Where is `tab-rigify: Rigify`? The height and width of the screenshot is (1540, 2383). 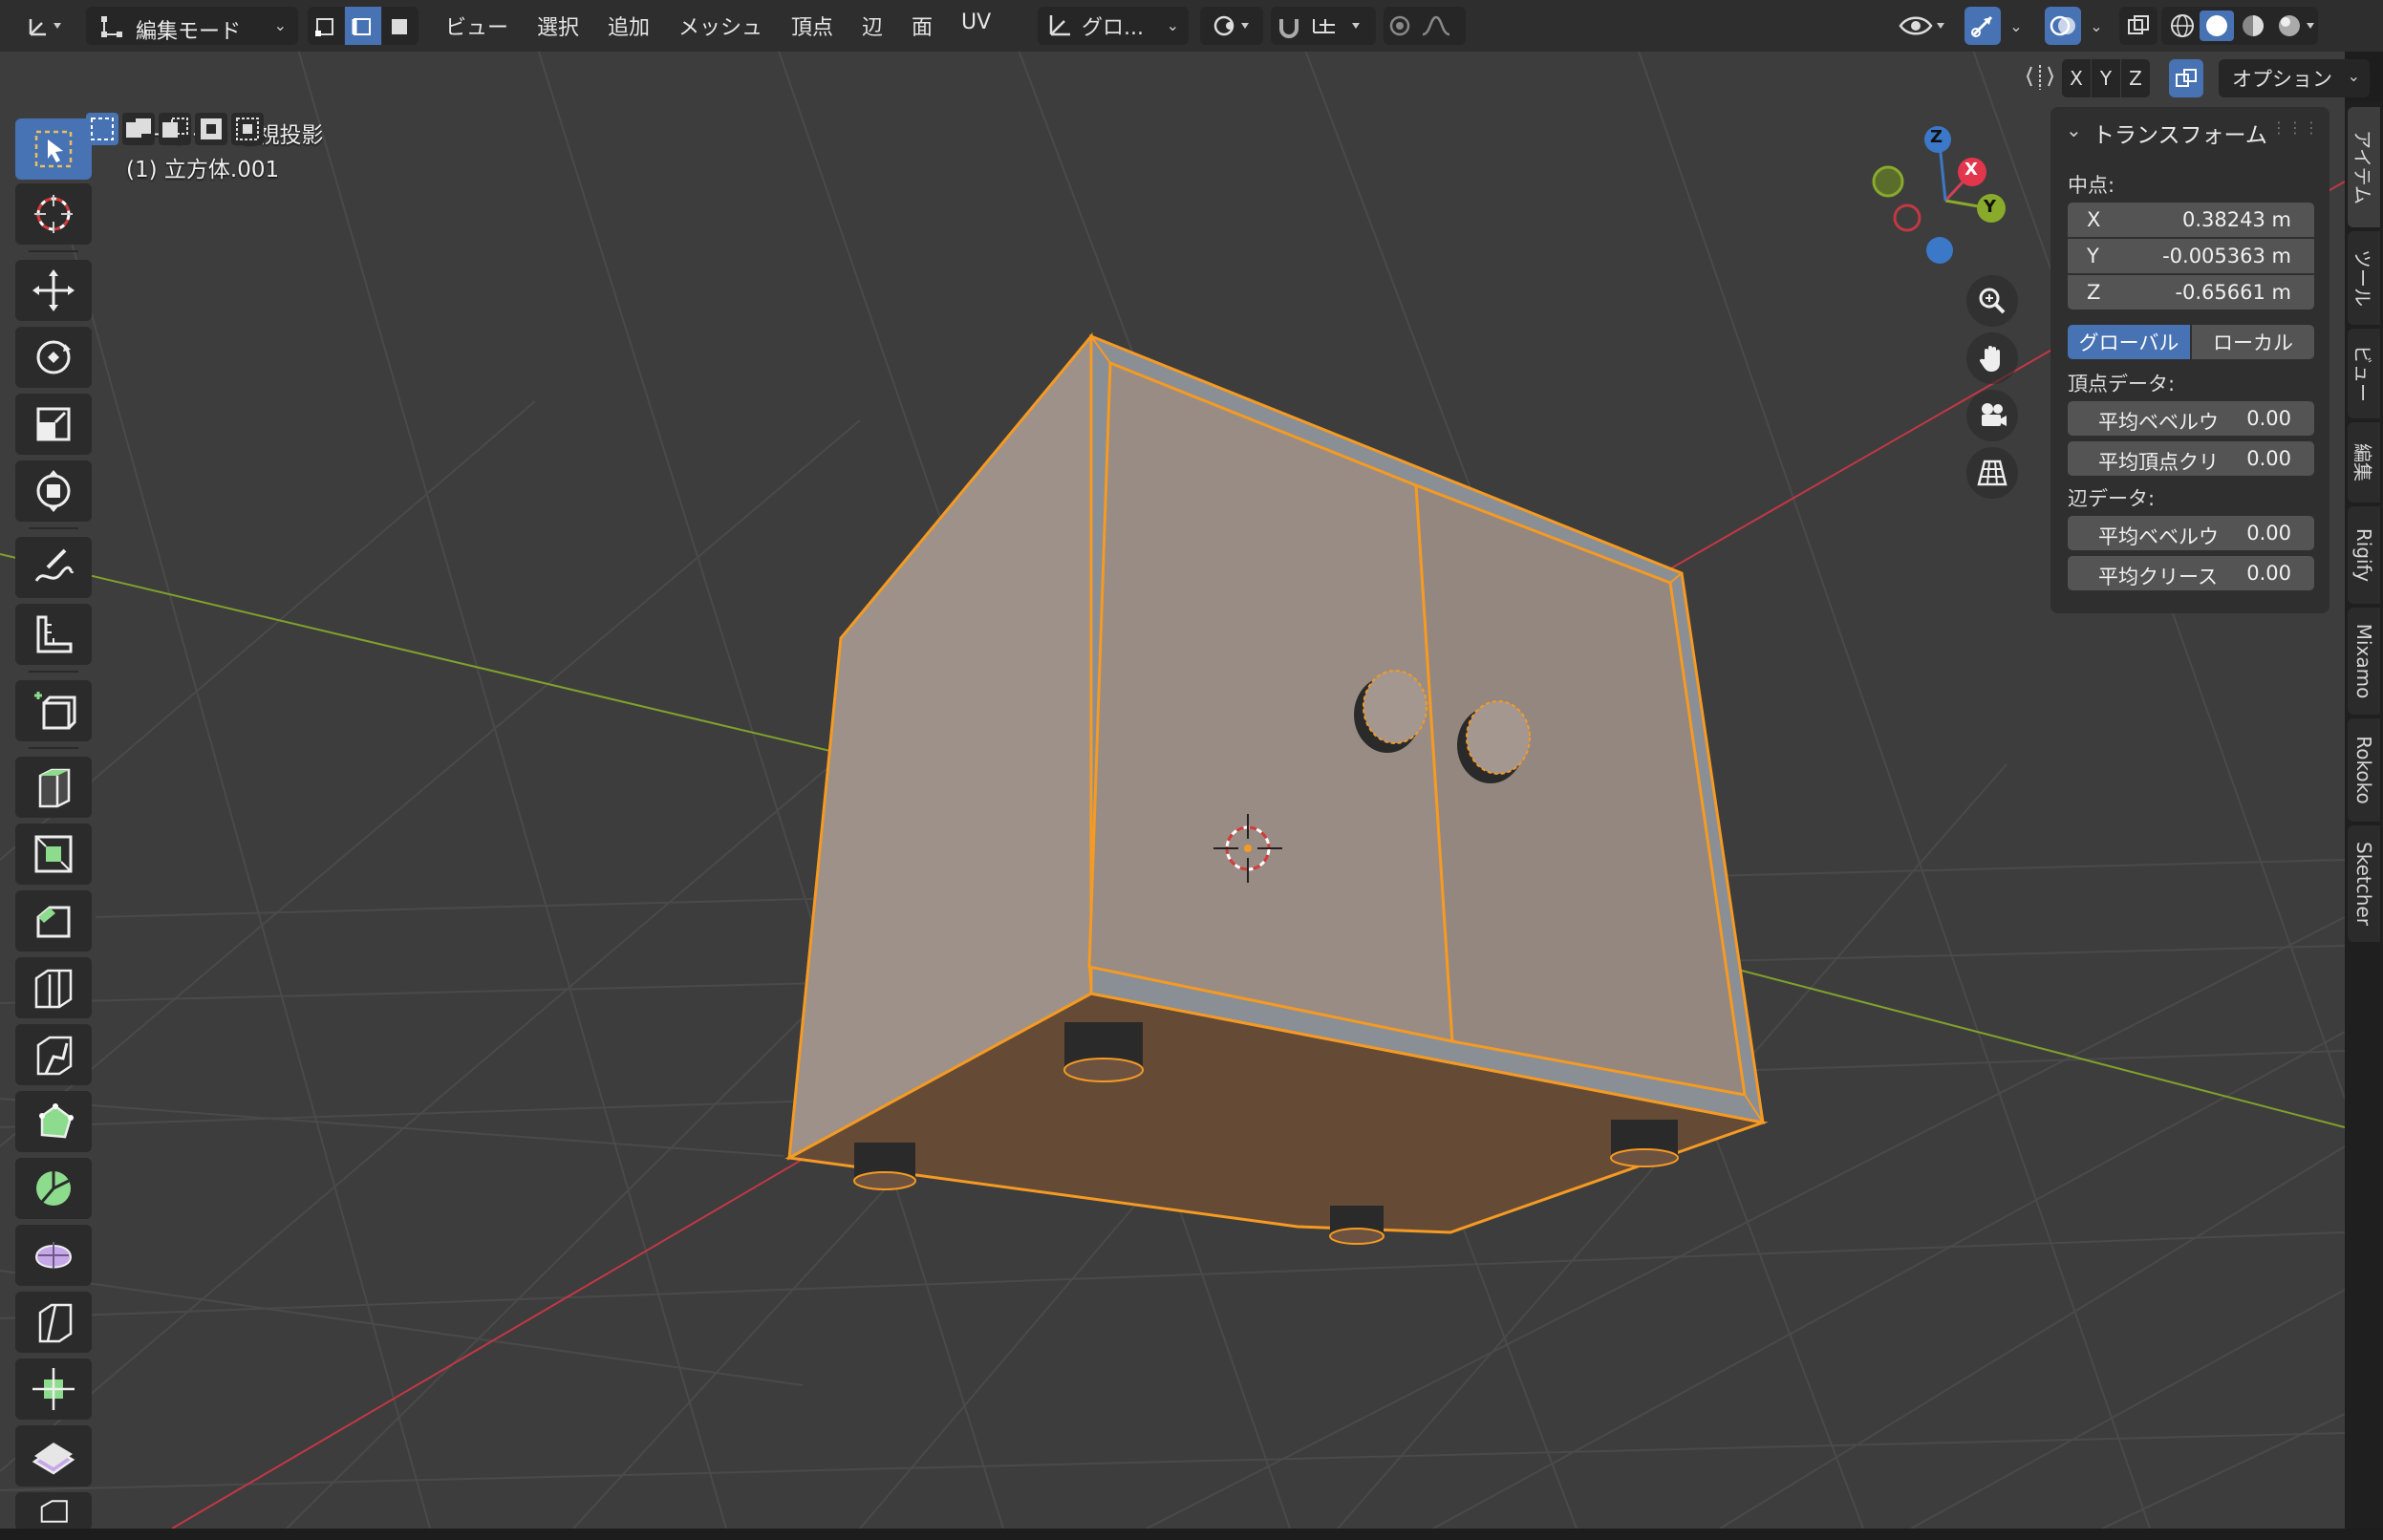
tab-rigify: Rigify is located at coordinates (2364, 555).